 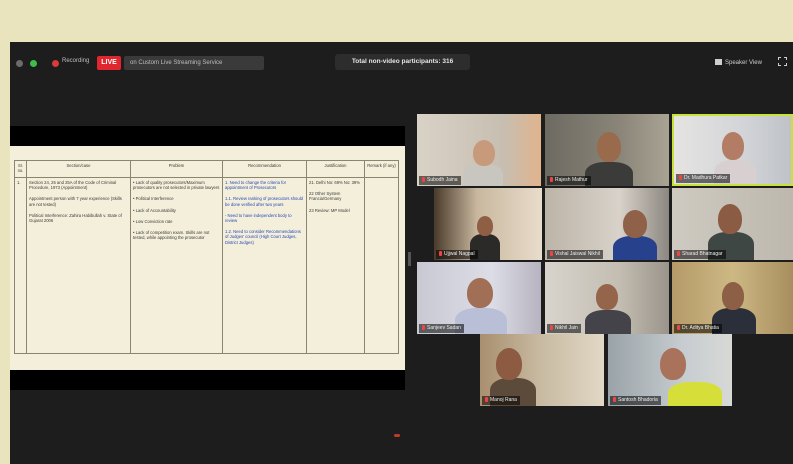 I want to click on cell-text: • Low Conviction rate, so click(x=153, y=221).